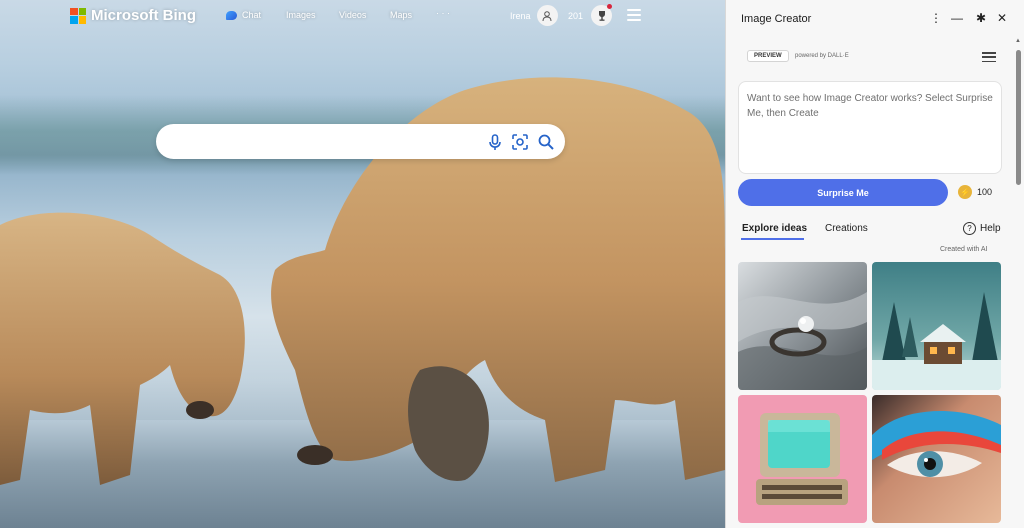 This screenshot has height=528, width=1024. Describe the element at coordinates (936, 326) in the screenshot. I see `idea-thumbnail-cabin` at that location.